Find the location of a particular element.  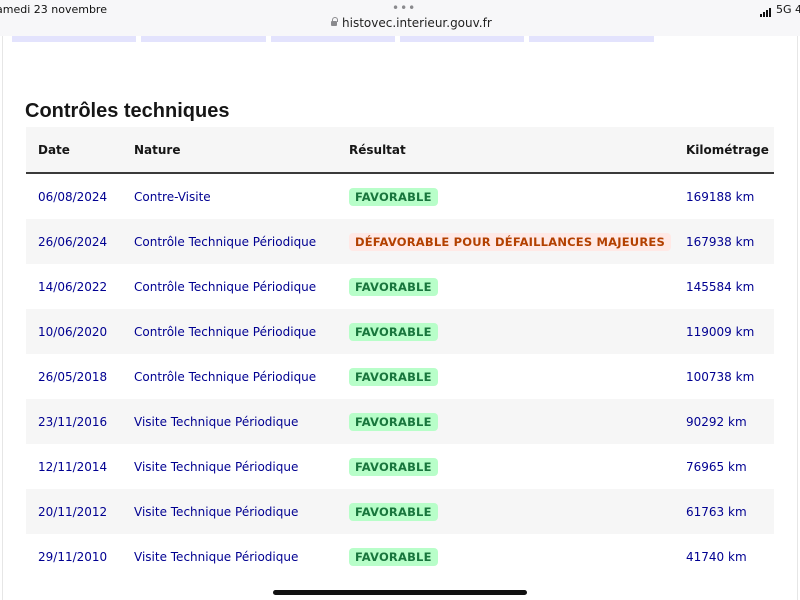

lock-icon is located at coordinates (334, 21).